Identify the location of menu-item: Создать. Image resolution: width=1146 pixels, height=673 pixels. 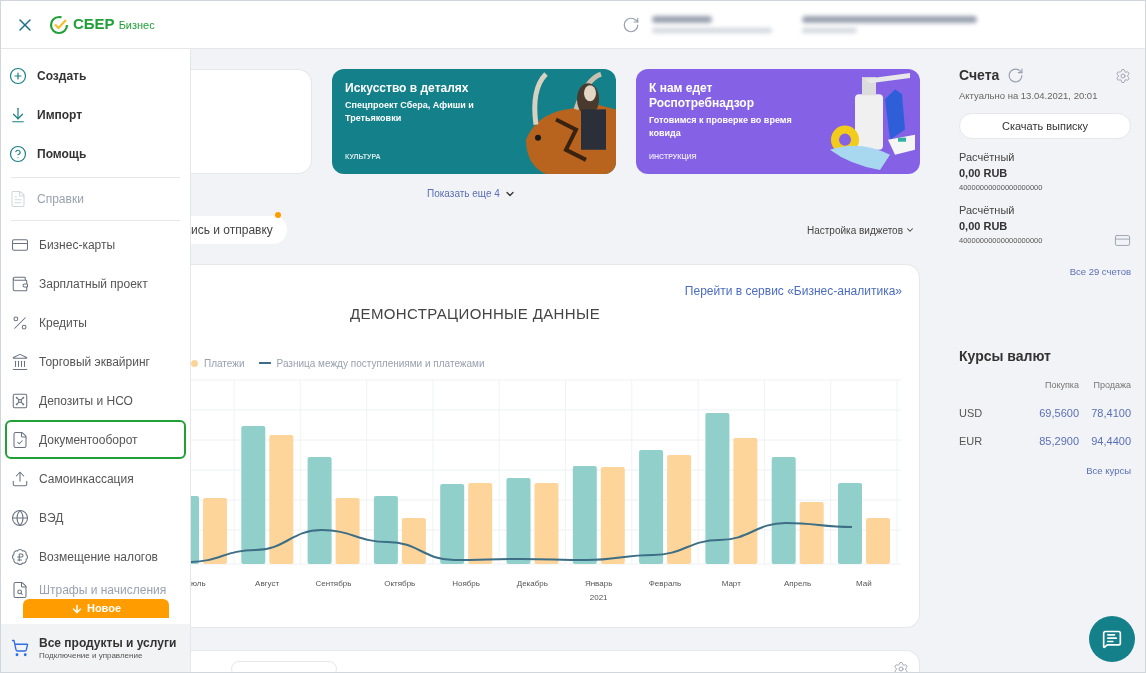
(95, 75).